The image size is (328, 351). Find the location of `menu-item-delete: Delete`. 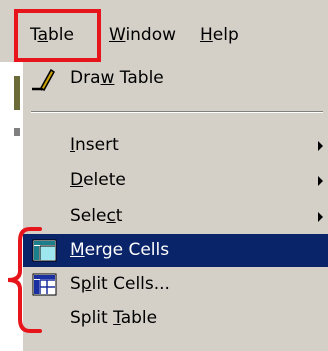

menu-item-delete: Delete is located at coordinates (175, 180).